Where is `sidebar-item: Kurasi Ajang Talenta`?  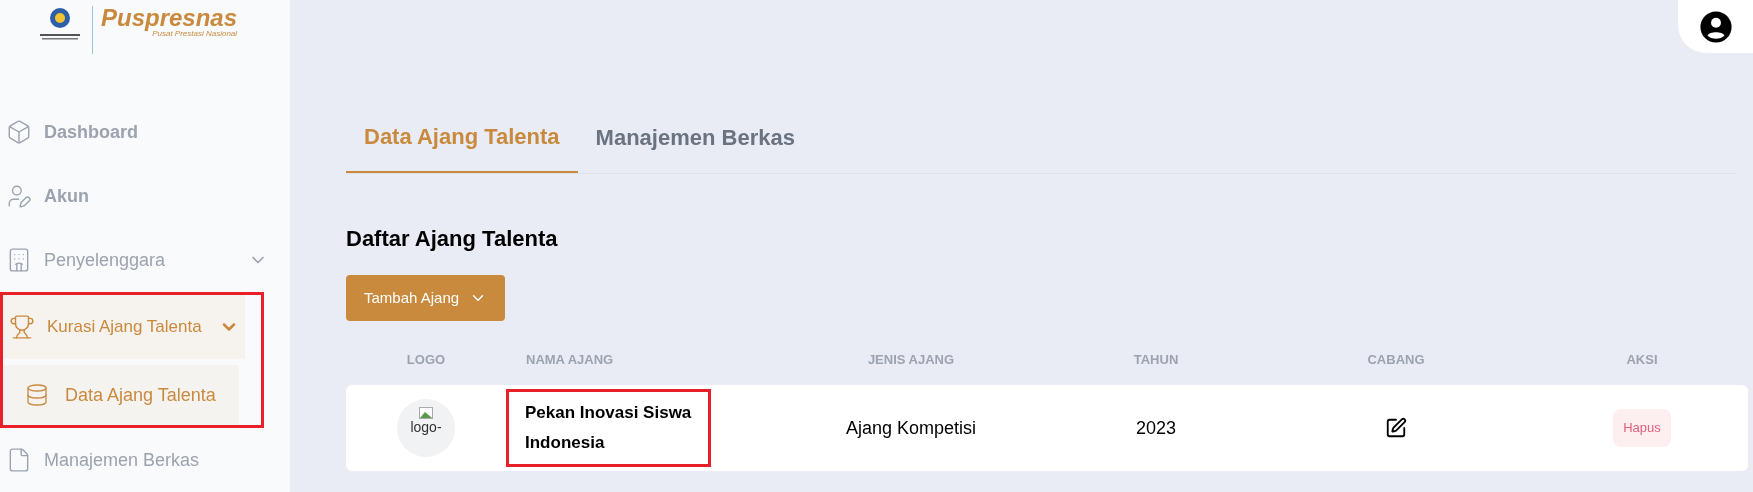
sidebar-item: Kurasi Ajang Talenta is located at coordinates (124, 327).